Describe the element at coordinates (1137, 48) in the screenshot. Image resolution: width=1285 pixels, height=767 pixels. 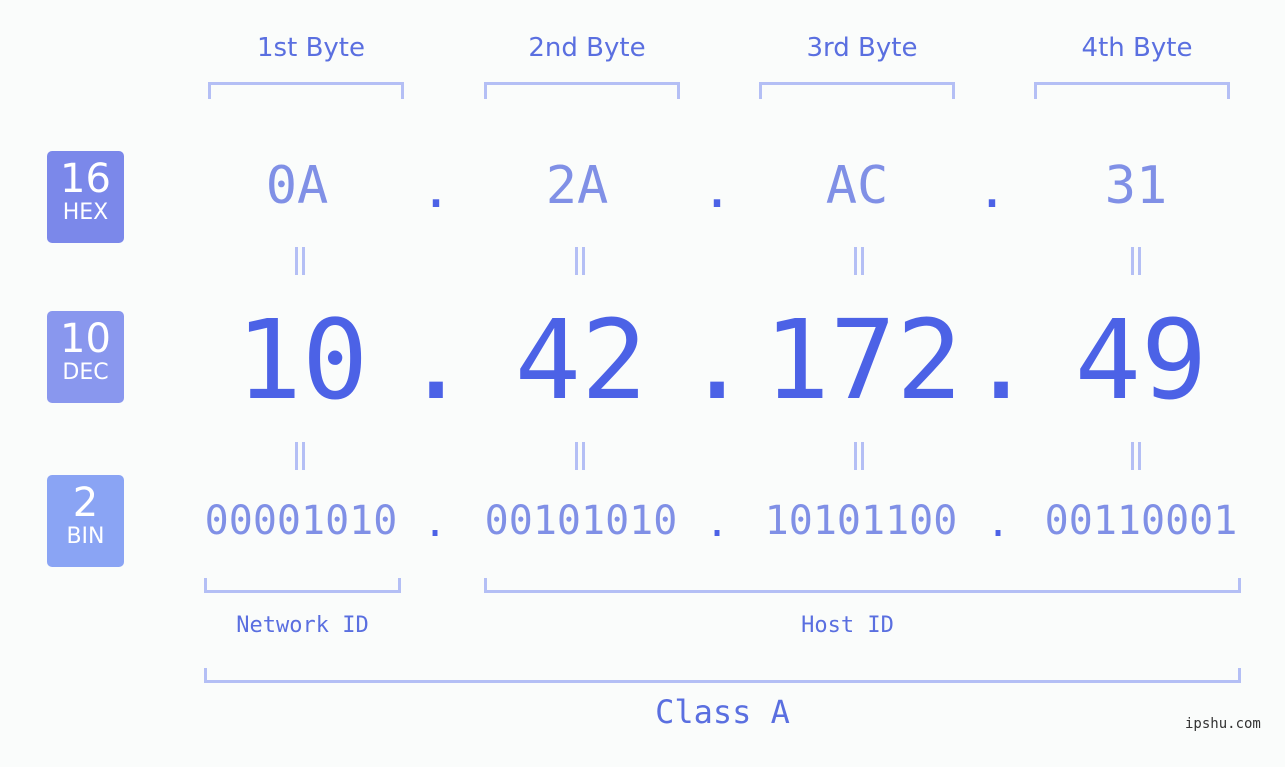
I see `byte-header-4: 4th Byte` at that location.